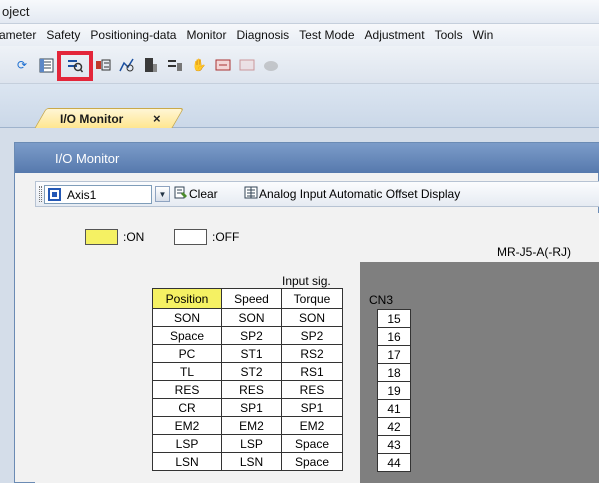 The image size is (599, 483). Describe the element at coordinates (187, 353) in the screenshot. I see `signal-cell: PC` at that location.